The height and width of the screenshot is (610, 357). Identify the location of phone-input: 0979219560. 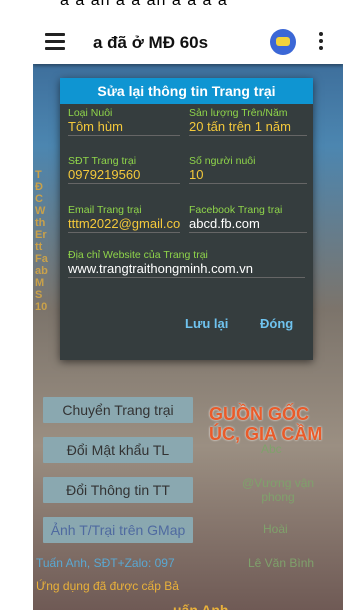
(124, 175).